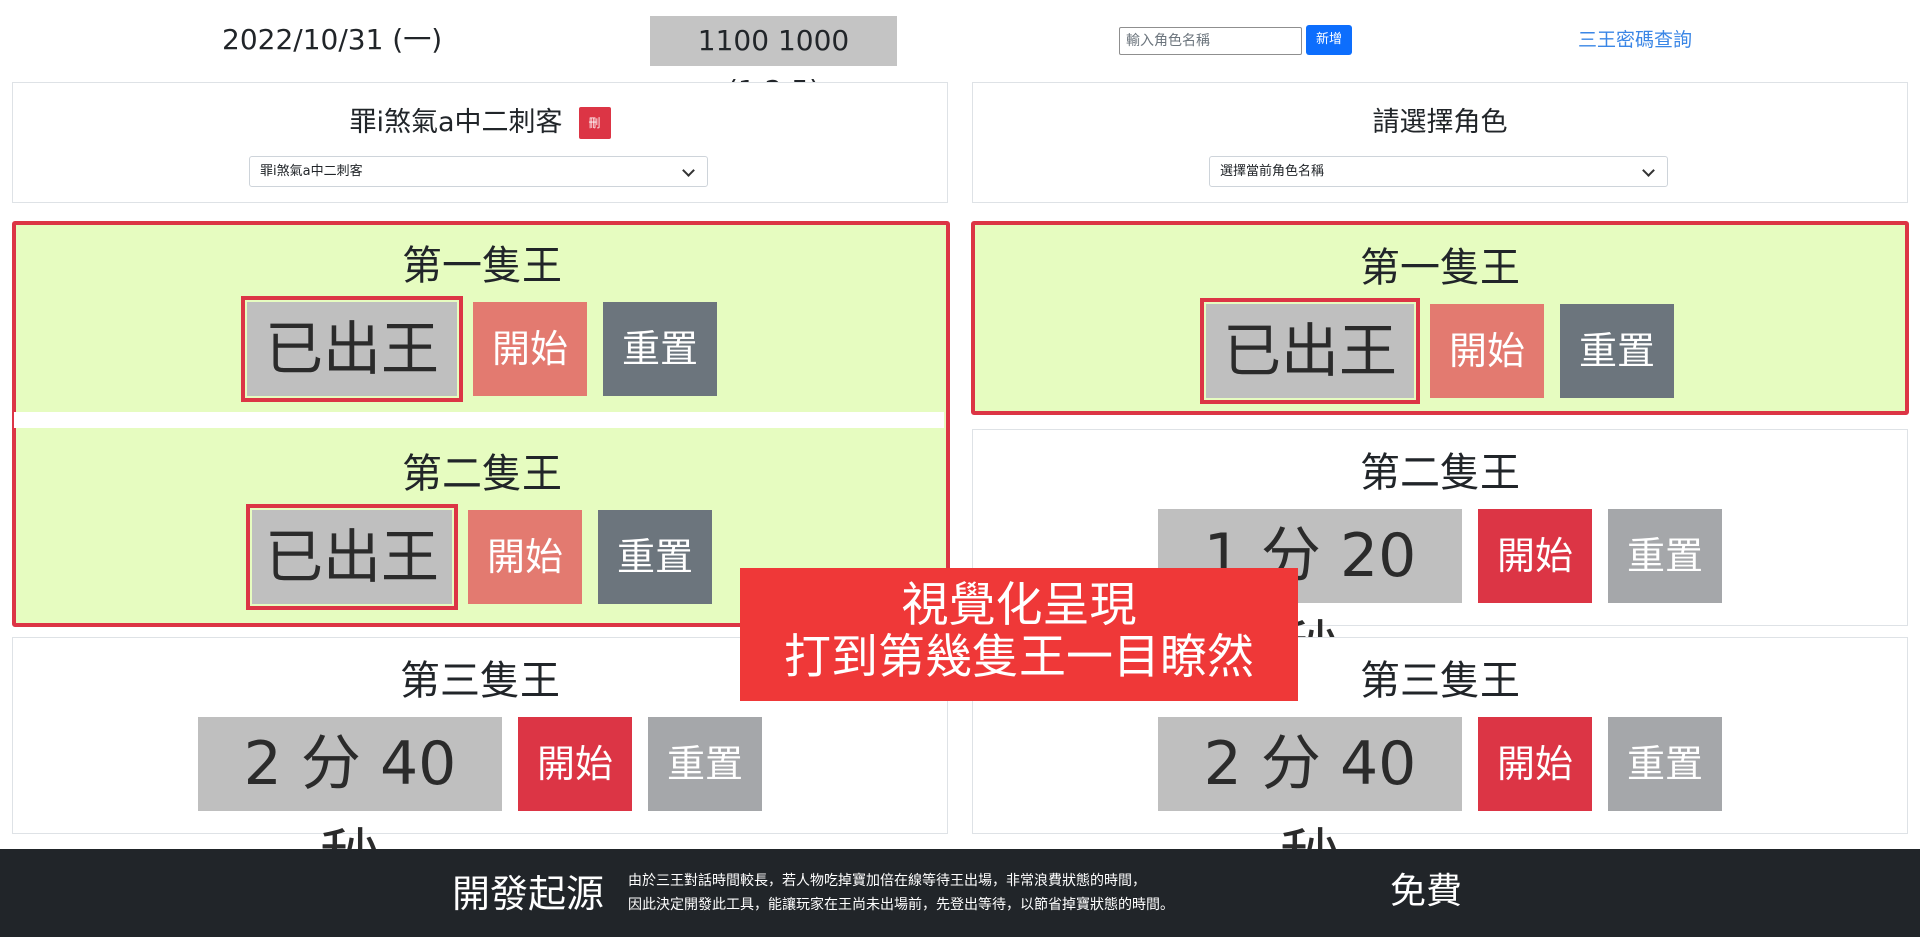  Describe the element at coordinates (478, 171) in the screenshot. I see `character-select: 罪i煞氣a中二刺客` at that location.